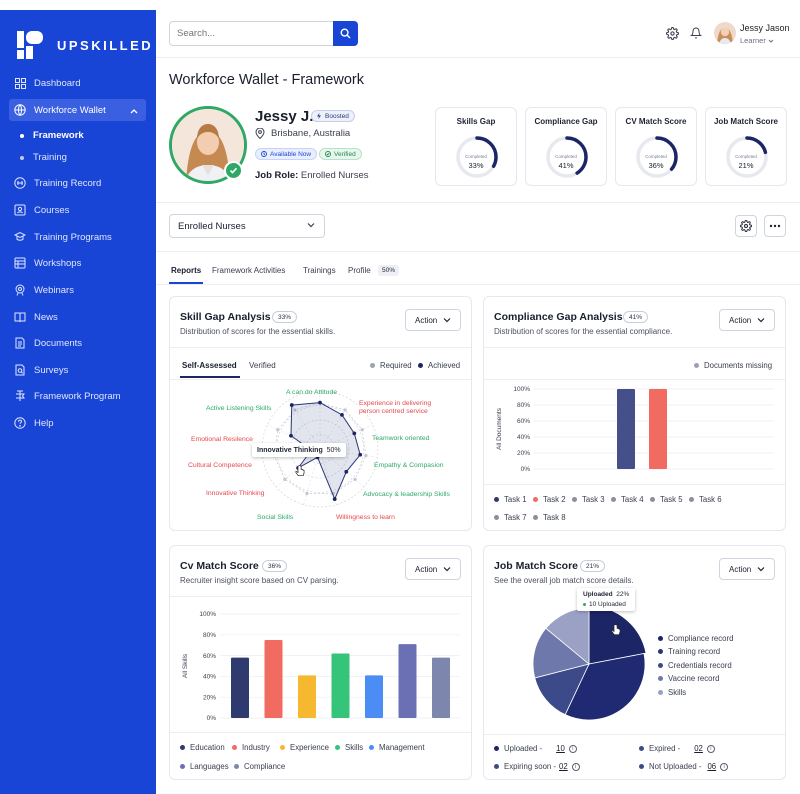 This screenshot has height=794, width=800. I want to click on legend-item-compliance: Compliance, so click(259, 766).